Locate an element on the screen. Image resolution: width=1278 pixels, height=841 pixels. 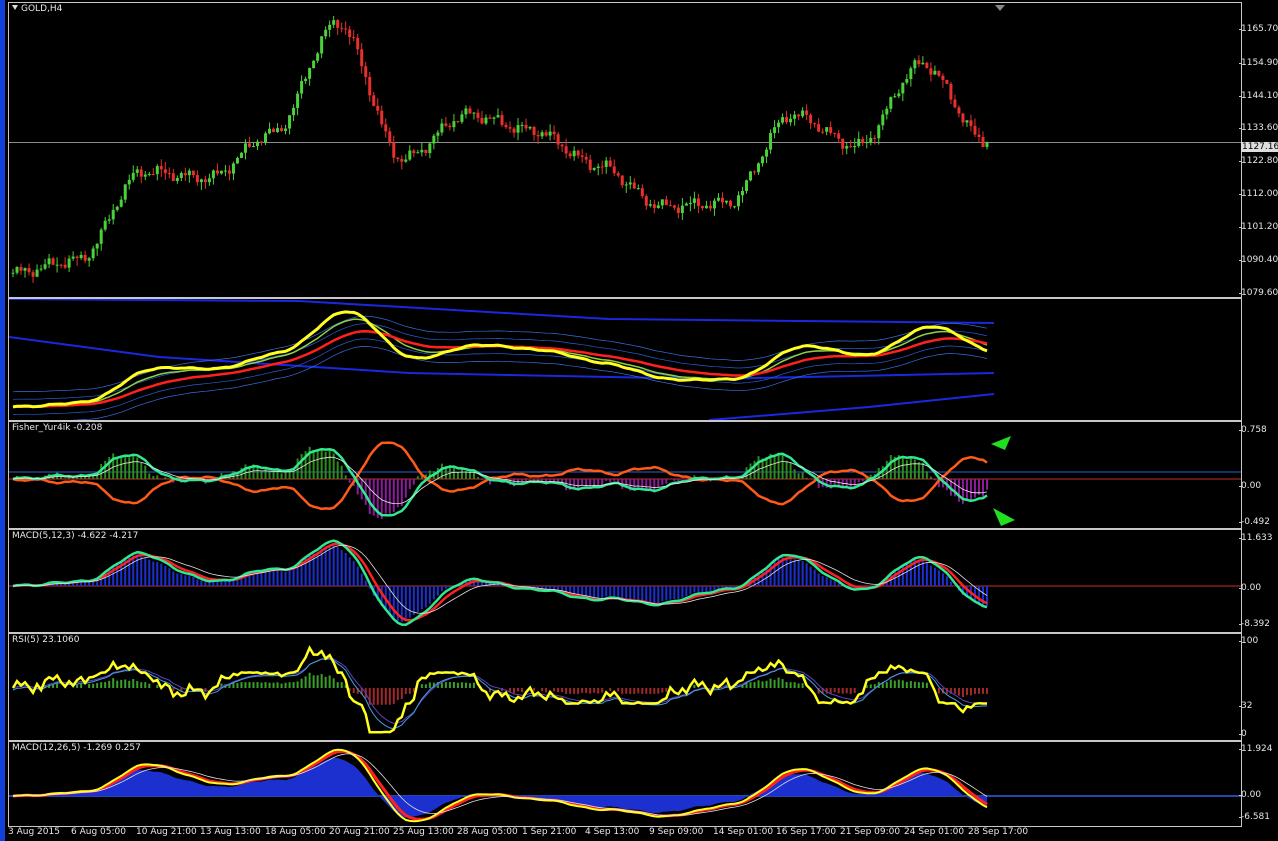
upper-band-line is located at coordinates (502, 311).